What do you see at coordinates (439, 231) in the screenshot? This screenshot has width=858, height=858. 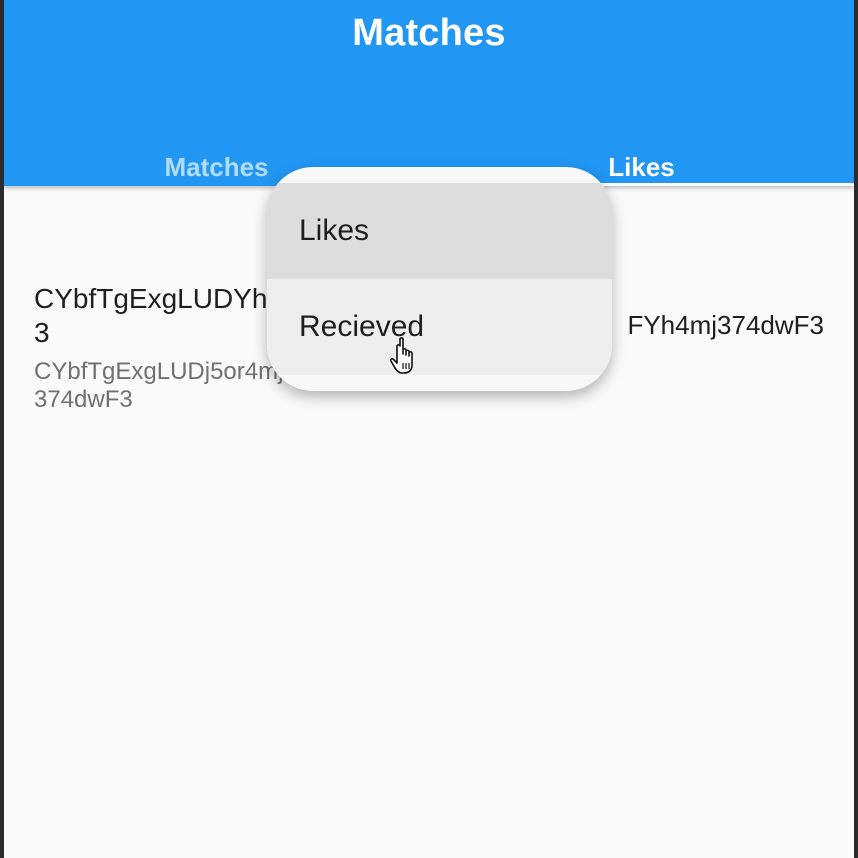 I see `menu-item-likes: Likes` at bounding box center [439, 231].